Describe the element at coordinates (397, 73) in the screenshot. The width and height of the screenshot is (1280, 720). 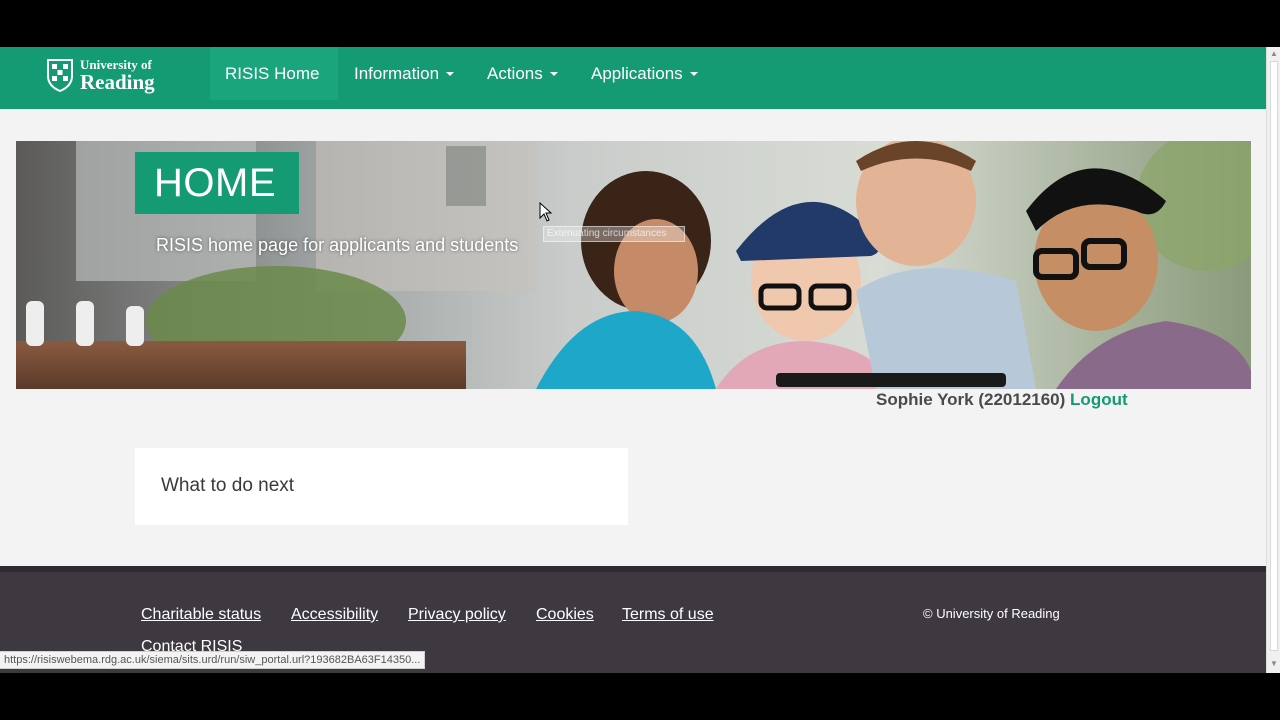
I see `nav-label: Information` at that location.